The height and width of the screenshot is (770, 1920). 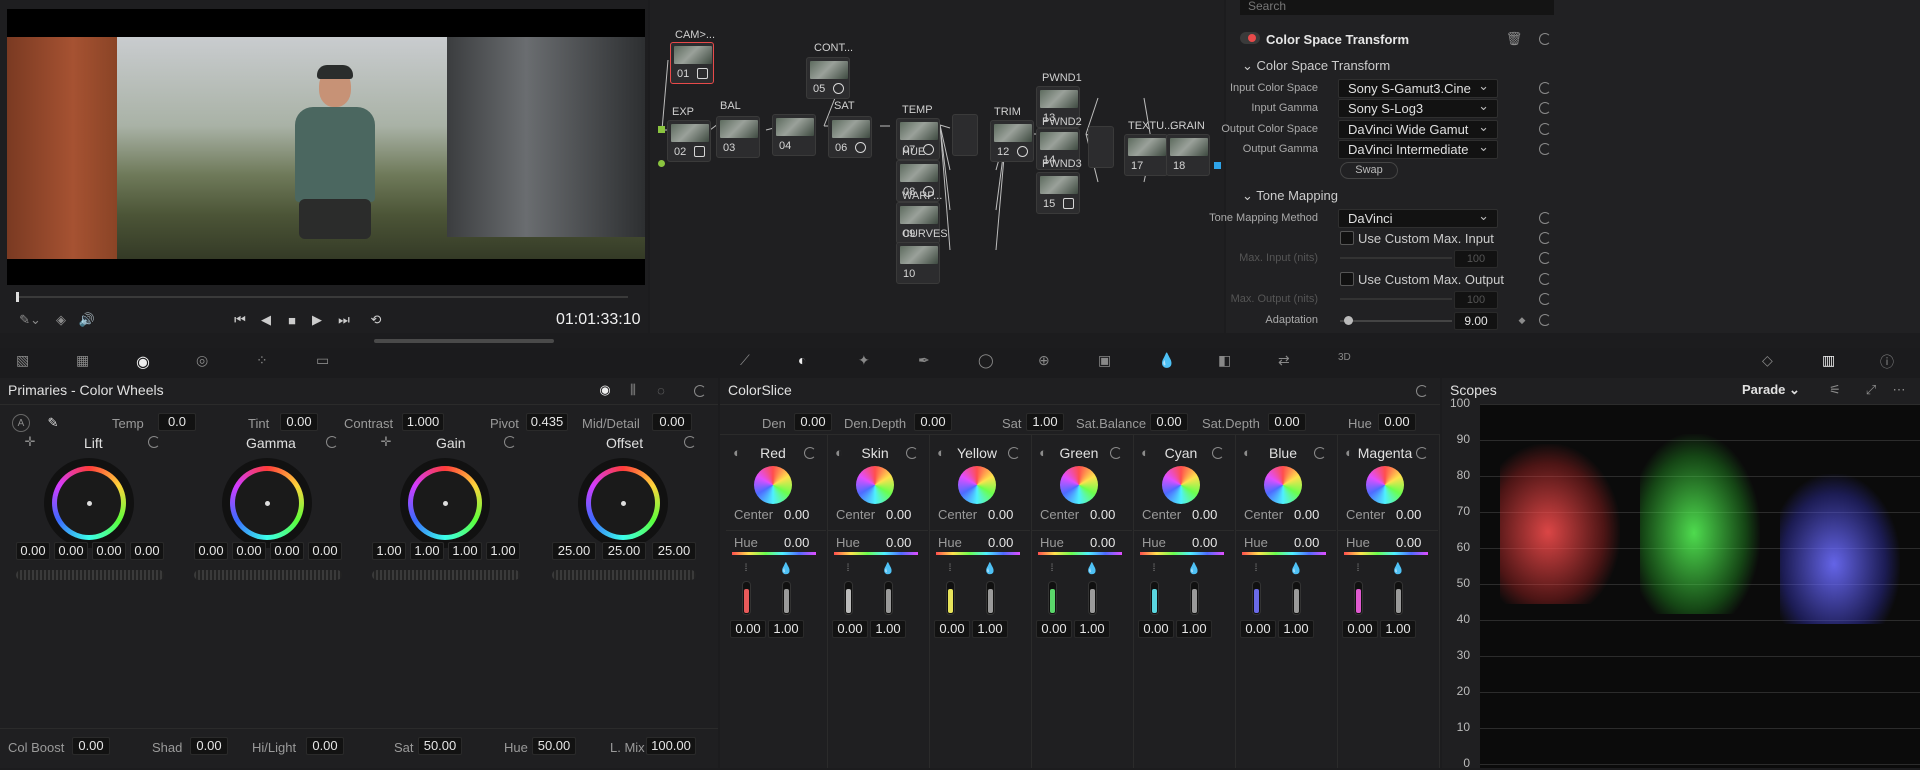 I want to click on max-input-field: 100, so click(x=1476, y=259).